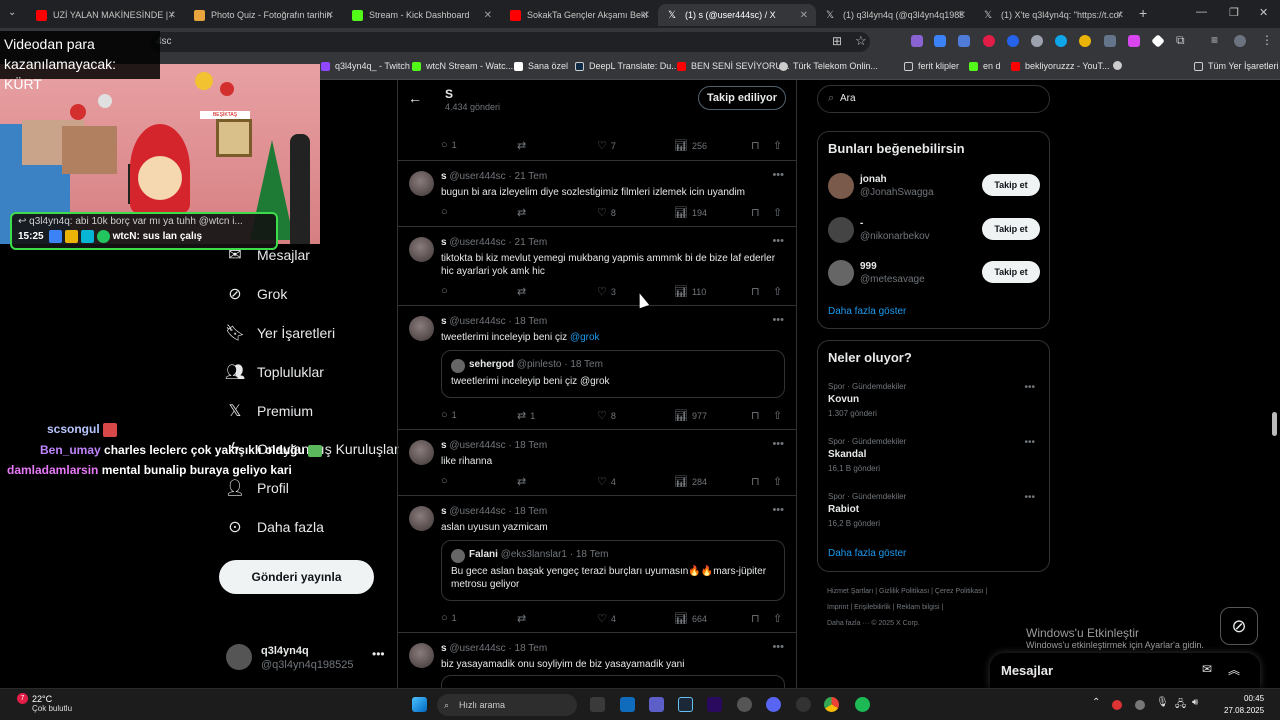 Image resolution: width=1280 pixels, height=720 pixels. What do you see at coordinates (1143, 13) in the screenshot?
I see `new-tab-button: +` at bounding box center [1143, 13].